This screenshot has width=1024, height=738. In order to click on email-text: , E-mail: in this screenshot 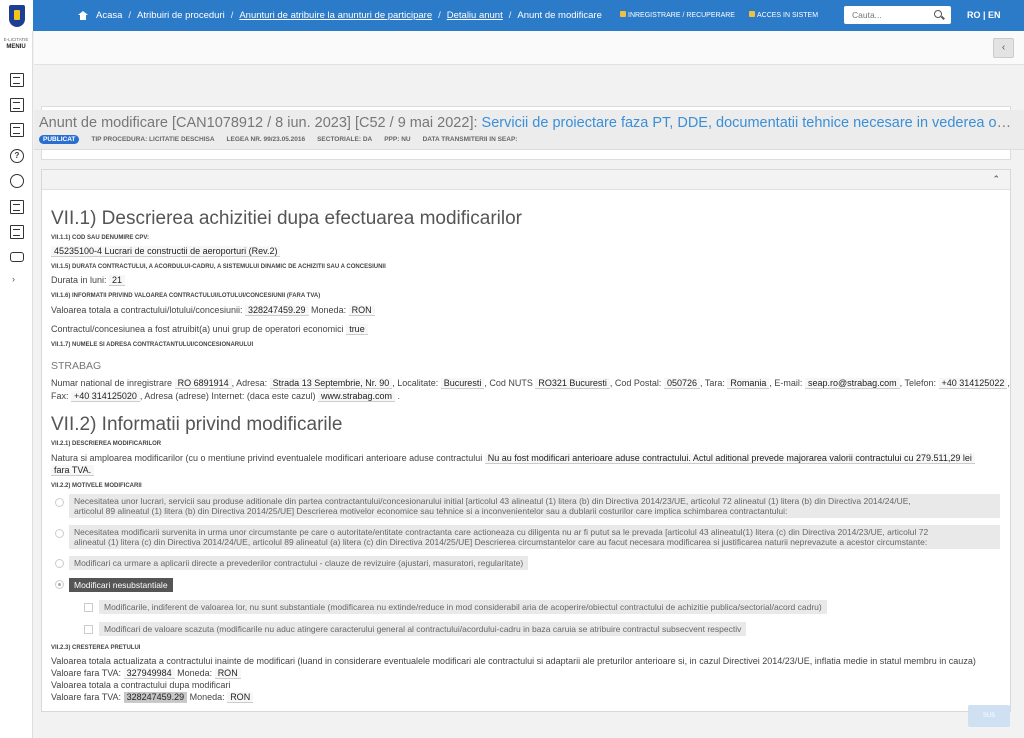, I will do `click(786, 383)`.